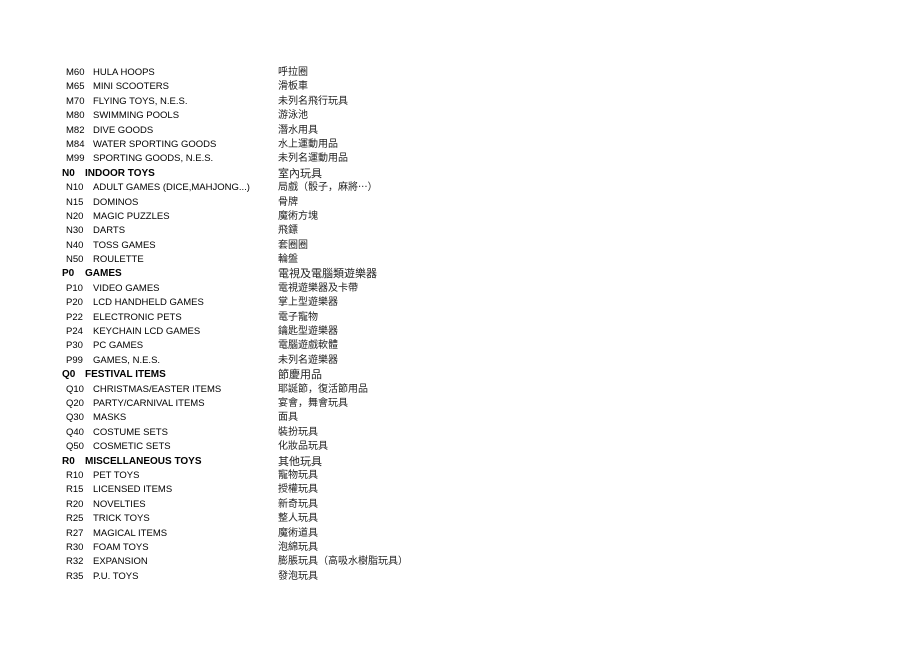  Describe the element at coordinates (460, 159) in the screenshot. I see `list-item: M99 SPORTING GOODS, N.E.S. 未列名運動用品` at that location.